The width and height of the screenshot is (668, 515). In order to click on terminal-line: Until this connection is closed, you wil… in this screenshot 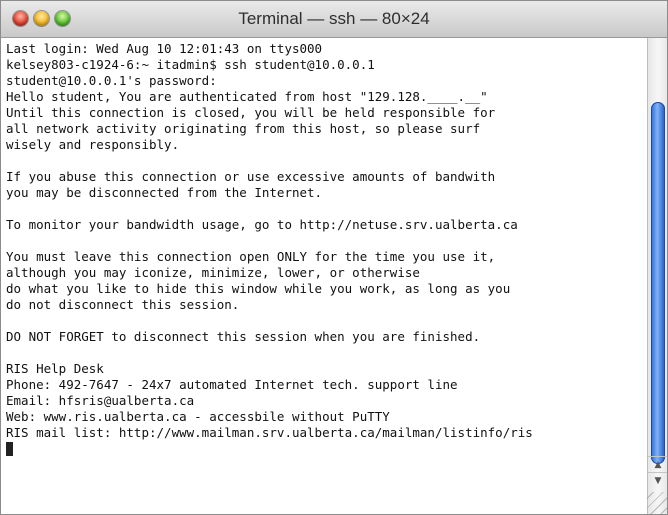, I will do `click(251, 112)`.